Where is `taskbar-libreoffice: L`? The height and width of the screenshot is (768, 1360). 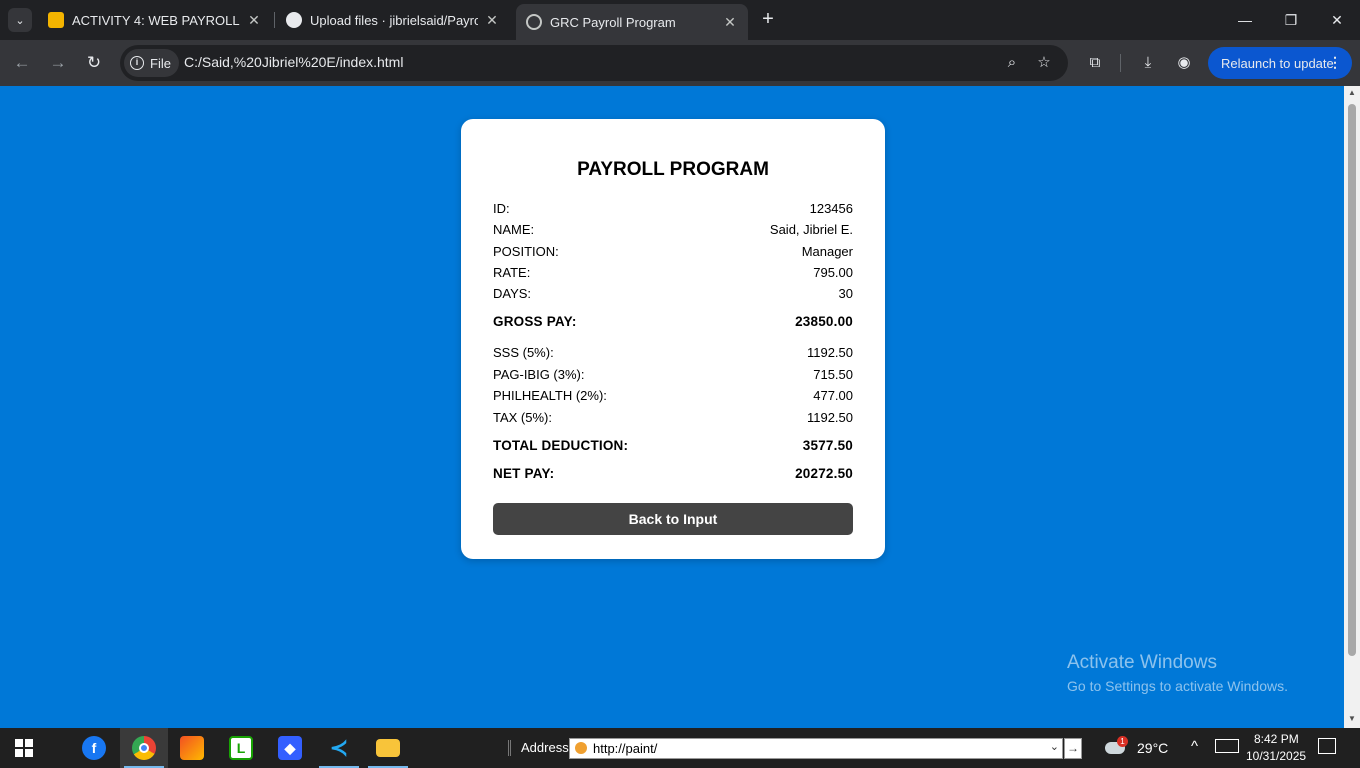 taskbar-libreoffice: L is located at coordinates (241, 748).